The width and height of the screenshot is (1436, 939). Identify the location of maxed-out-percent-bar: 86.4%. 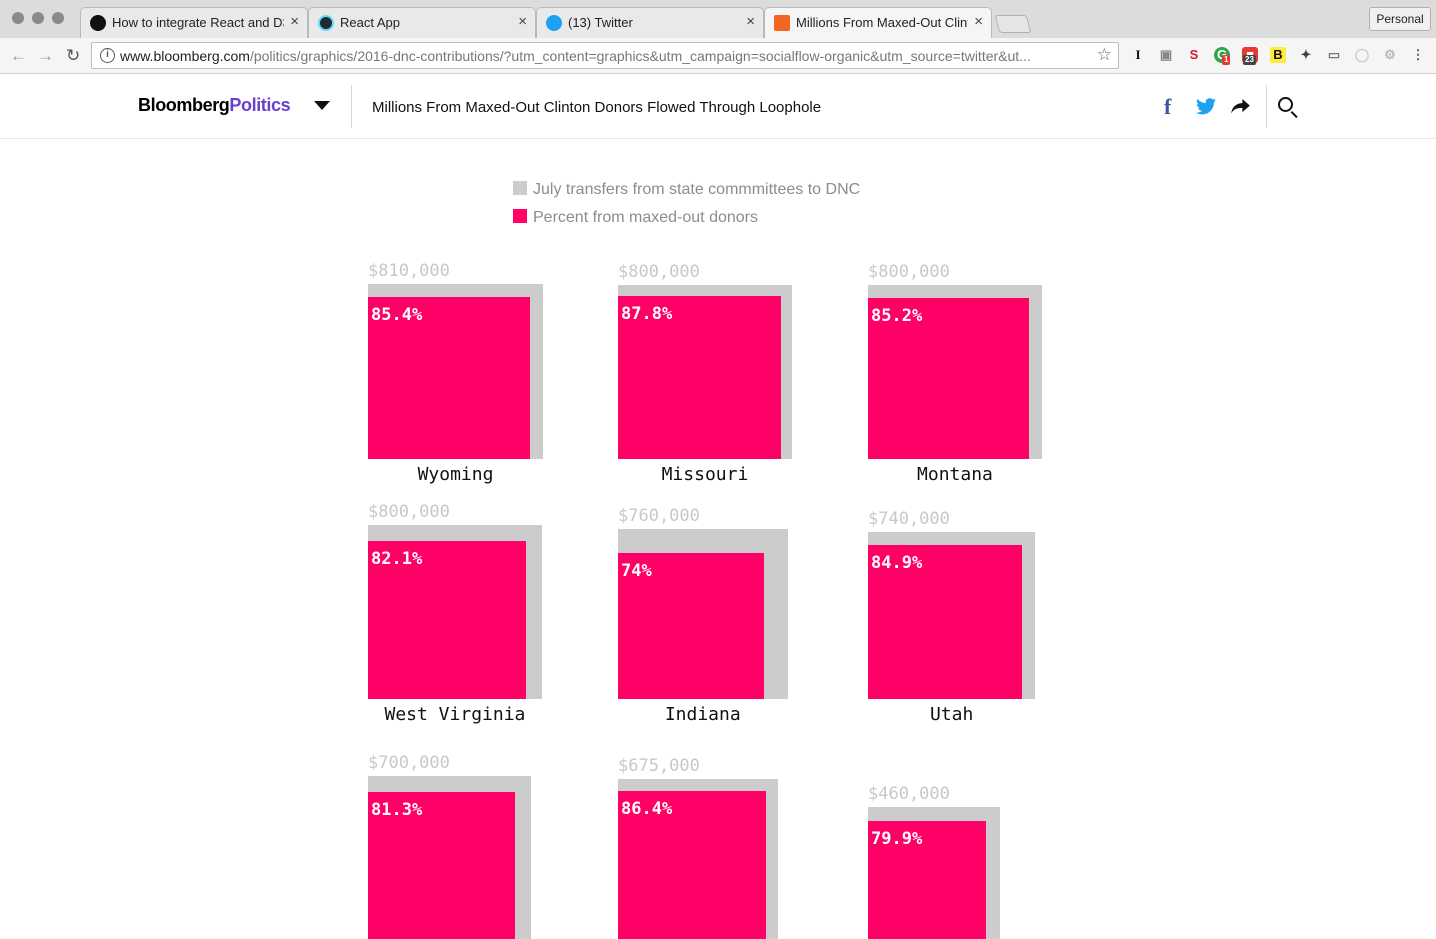
(692, 864).